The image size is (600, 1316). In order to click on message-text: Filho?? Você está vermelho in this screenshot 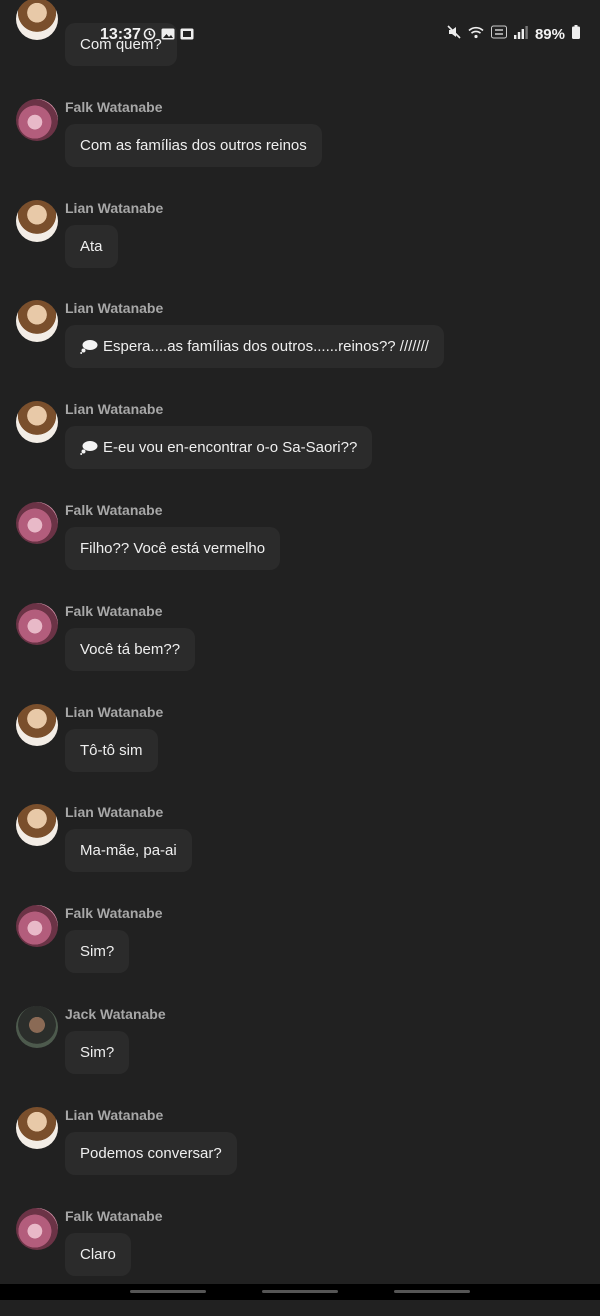, I will do `click(173, 548)`.